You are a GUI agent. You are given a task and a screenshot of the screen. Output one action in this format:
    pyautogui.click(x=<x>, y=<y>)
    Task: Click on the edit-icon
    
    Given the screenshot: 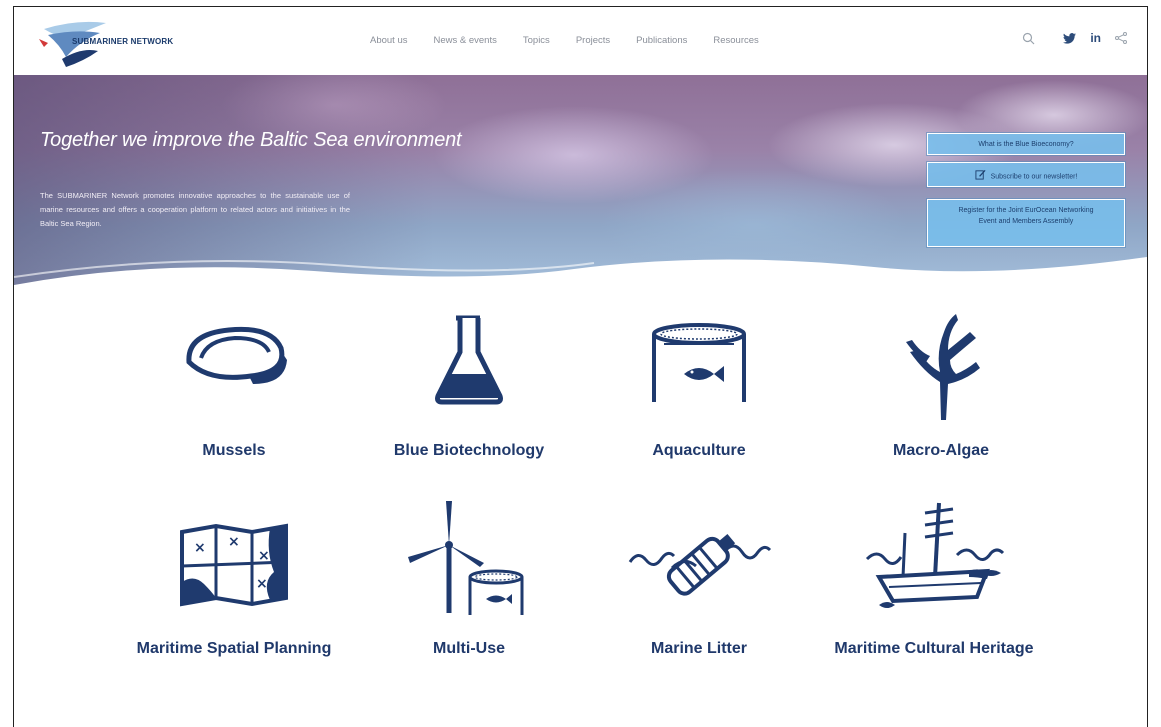 What is the action you would take?
    pyautogui.click(x=980, y=176)
    